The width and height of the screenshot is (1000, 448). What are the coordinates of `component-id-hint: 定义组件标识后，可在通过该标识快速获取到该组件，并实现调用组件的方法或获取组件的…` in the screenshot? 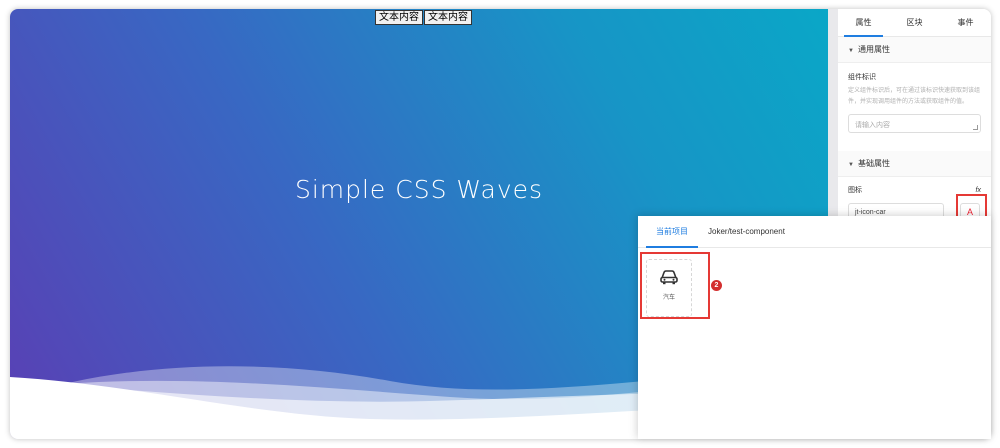 It's located at (914, 96).